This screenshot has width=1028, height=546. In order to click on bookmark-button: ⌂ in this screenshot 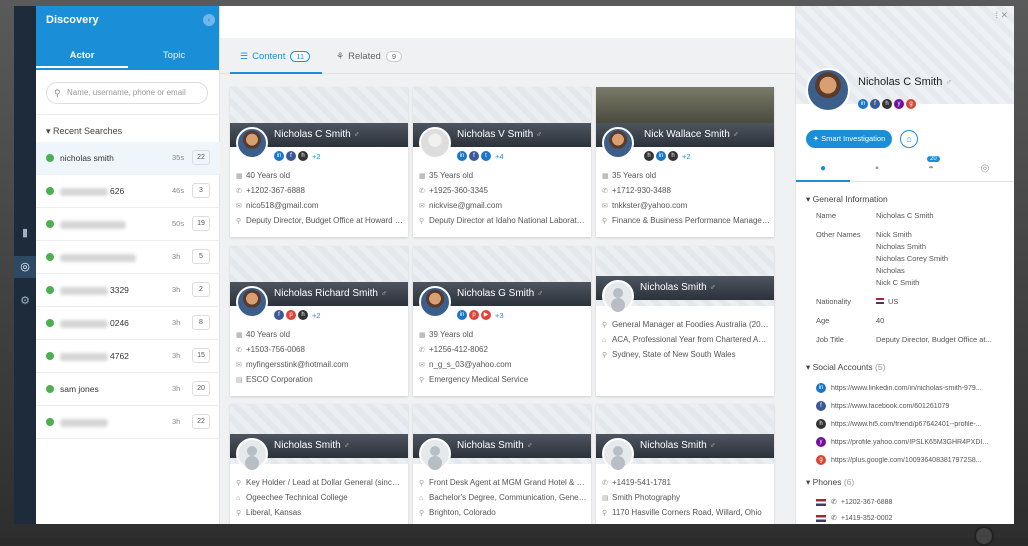, I will do `click(909, 139)`.